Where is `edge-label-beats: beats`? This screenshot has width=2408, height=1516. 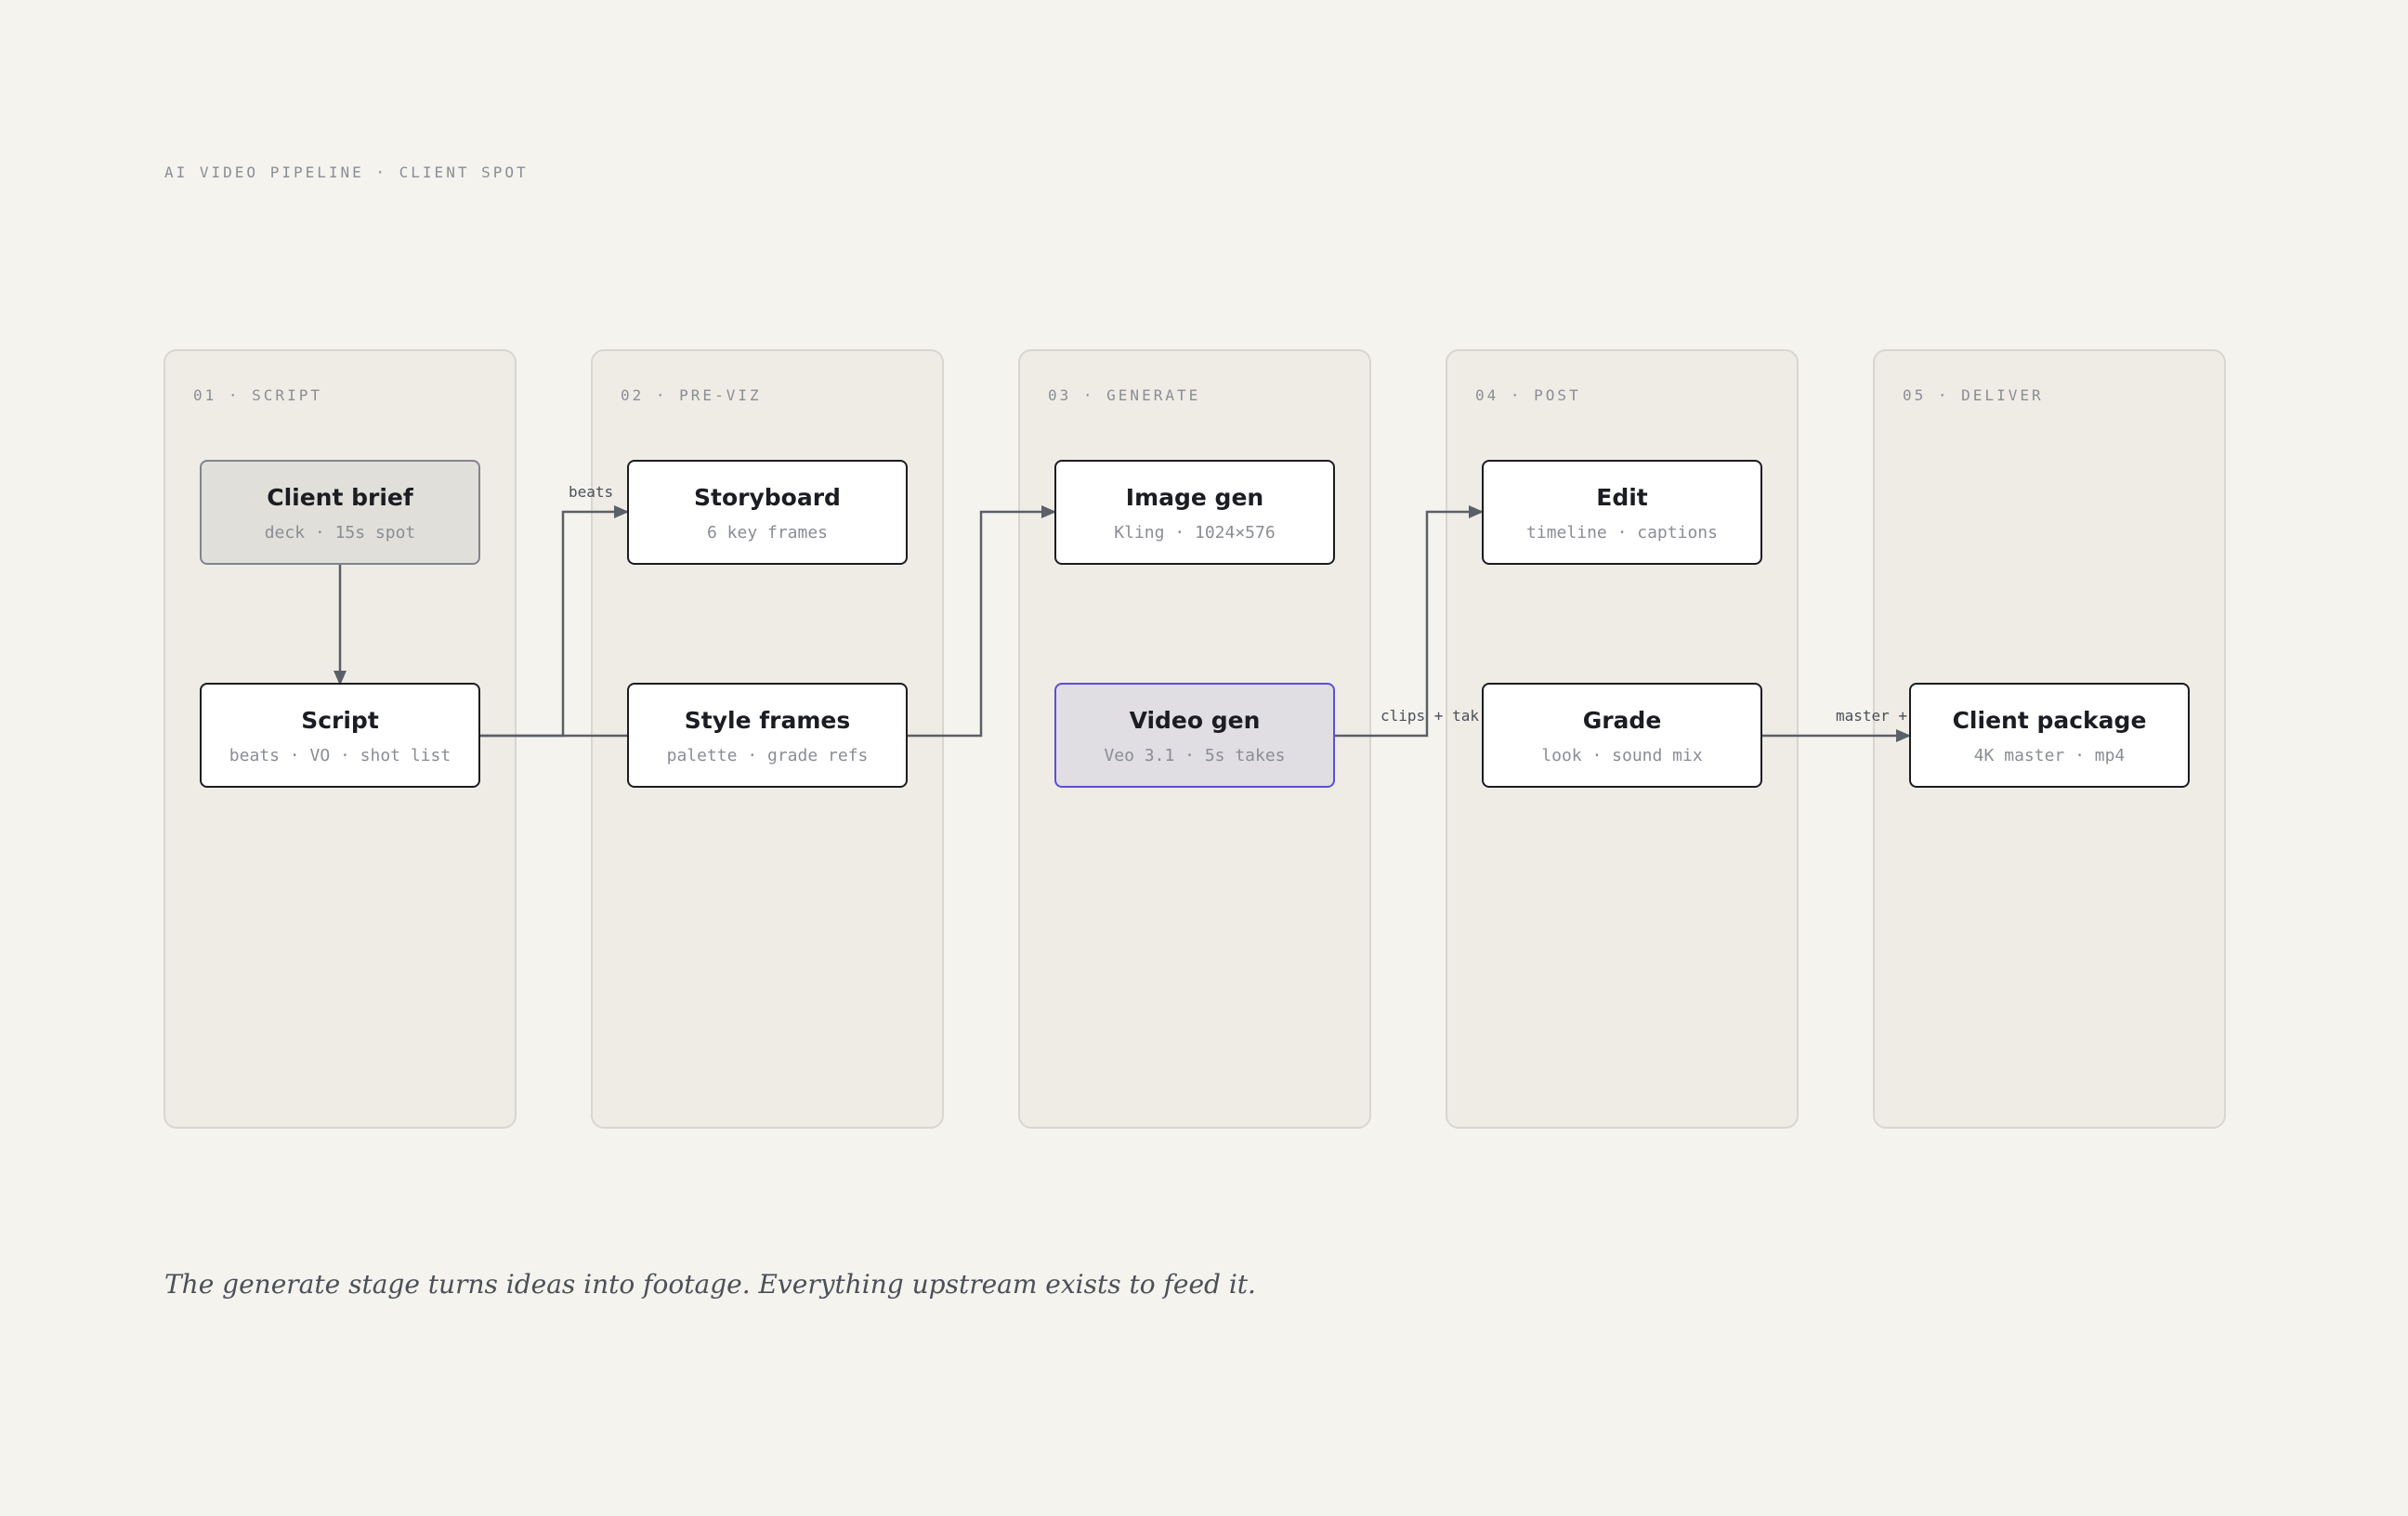 edge-label-beats: beats is located at coordinates (591, 492).